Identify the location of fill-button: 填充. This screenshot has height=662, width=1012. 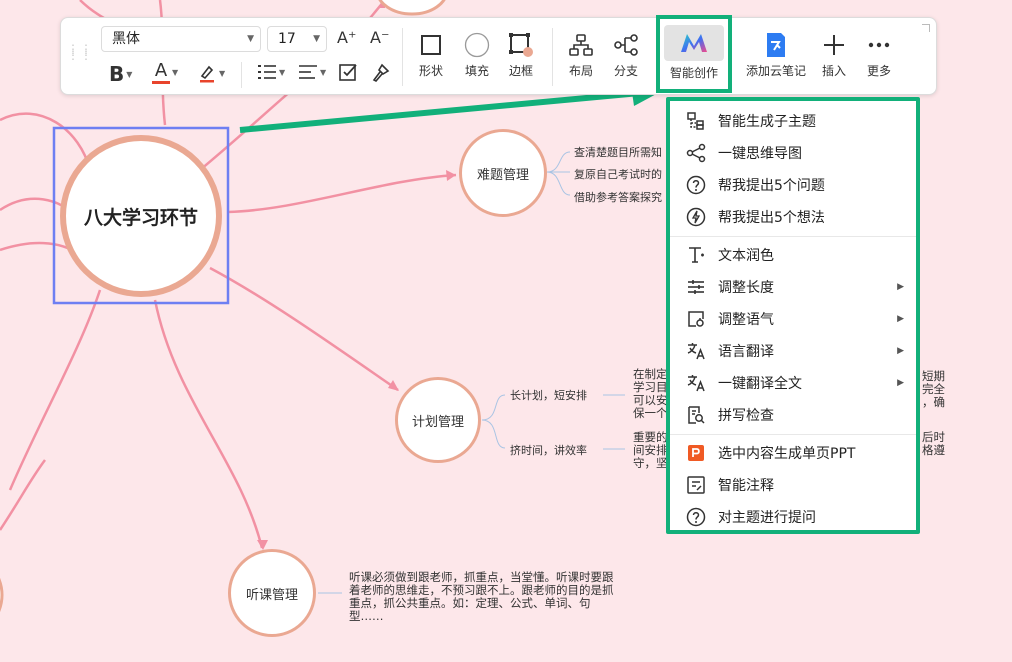
(477, 54).